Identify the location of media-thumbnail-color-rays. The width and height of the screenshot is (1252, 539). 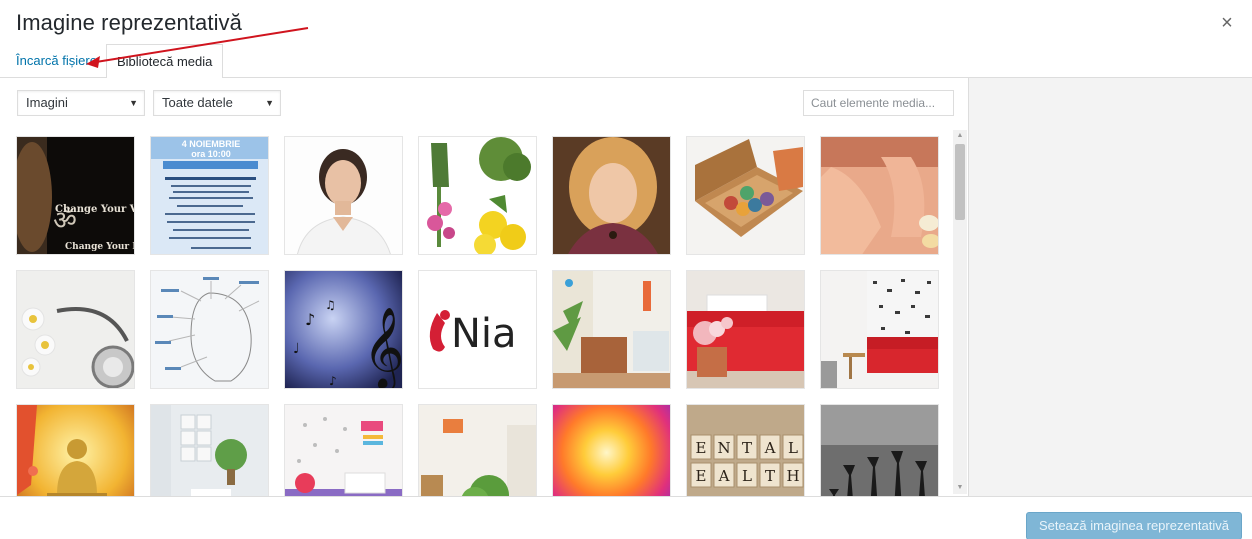
(611, 450).